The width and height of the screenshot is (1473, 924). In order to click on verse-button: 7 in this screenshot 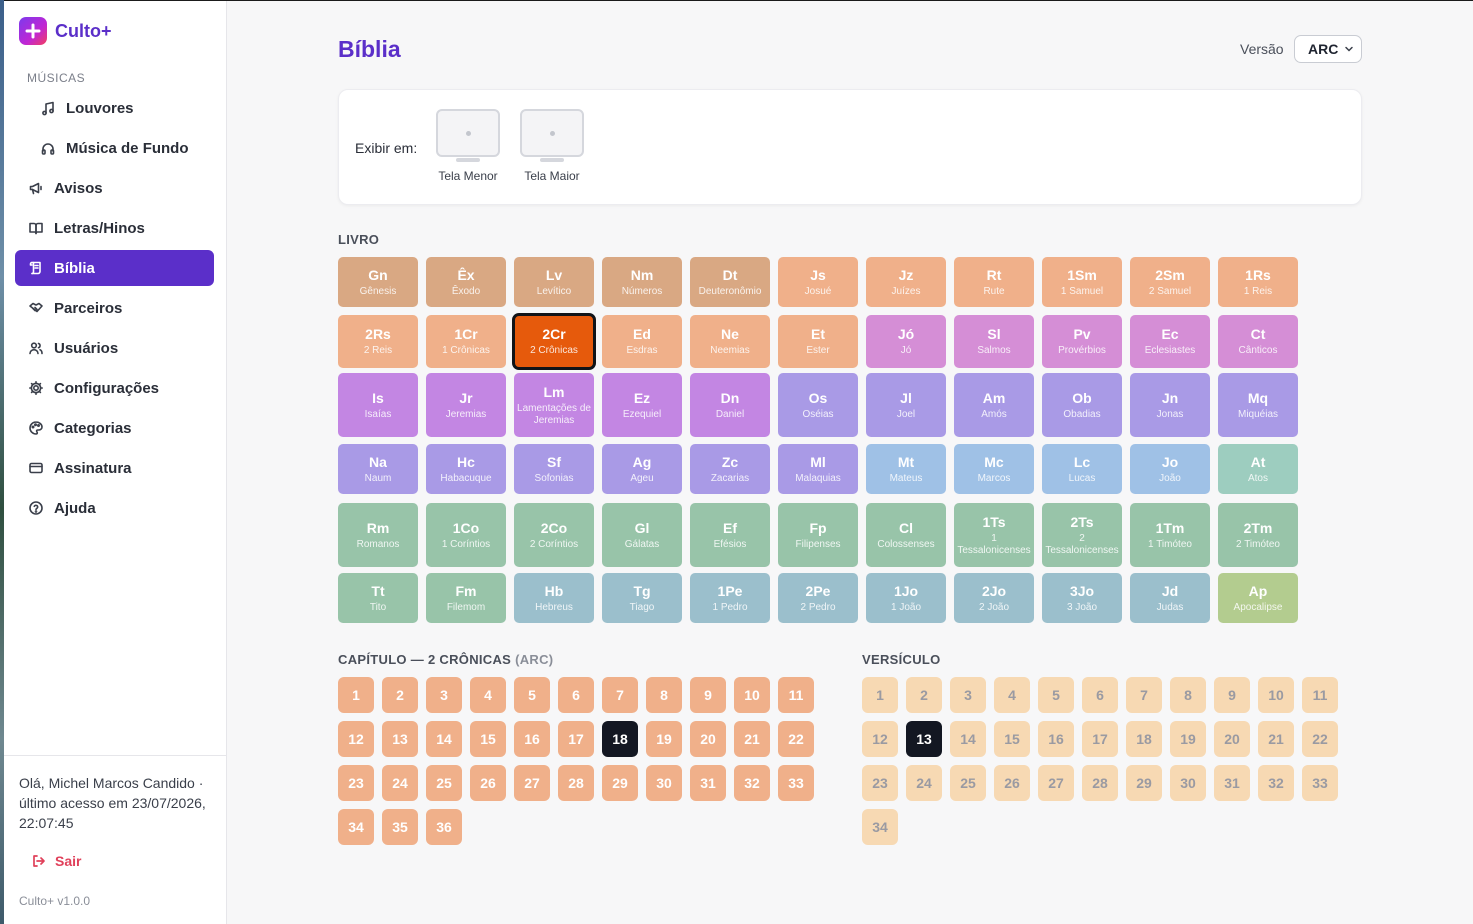, I will do `click(1144, 695)`.